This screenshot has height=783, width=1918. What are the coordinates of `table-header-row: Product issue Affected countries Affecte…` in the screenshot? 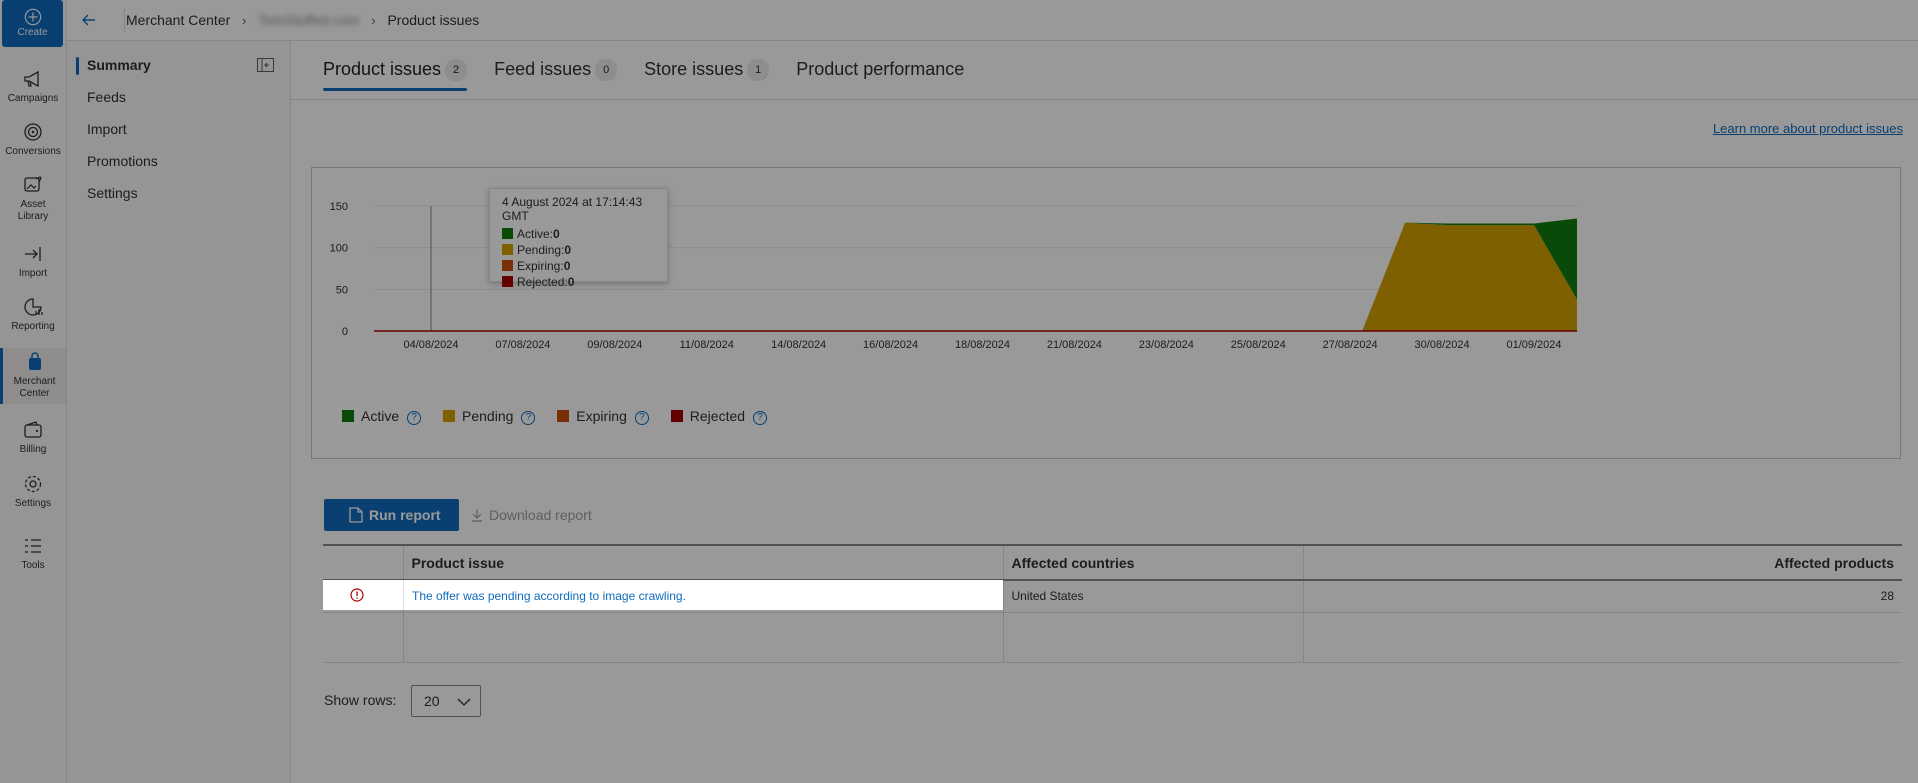 It's located at (1112, 562).